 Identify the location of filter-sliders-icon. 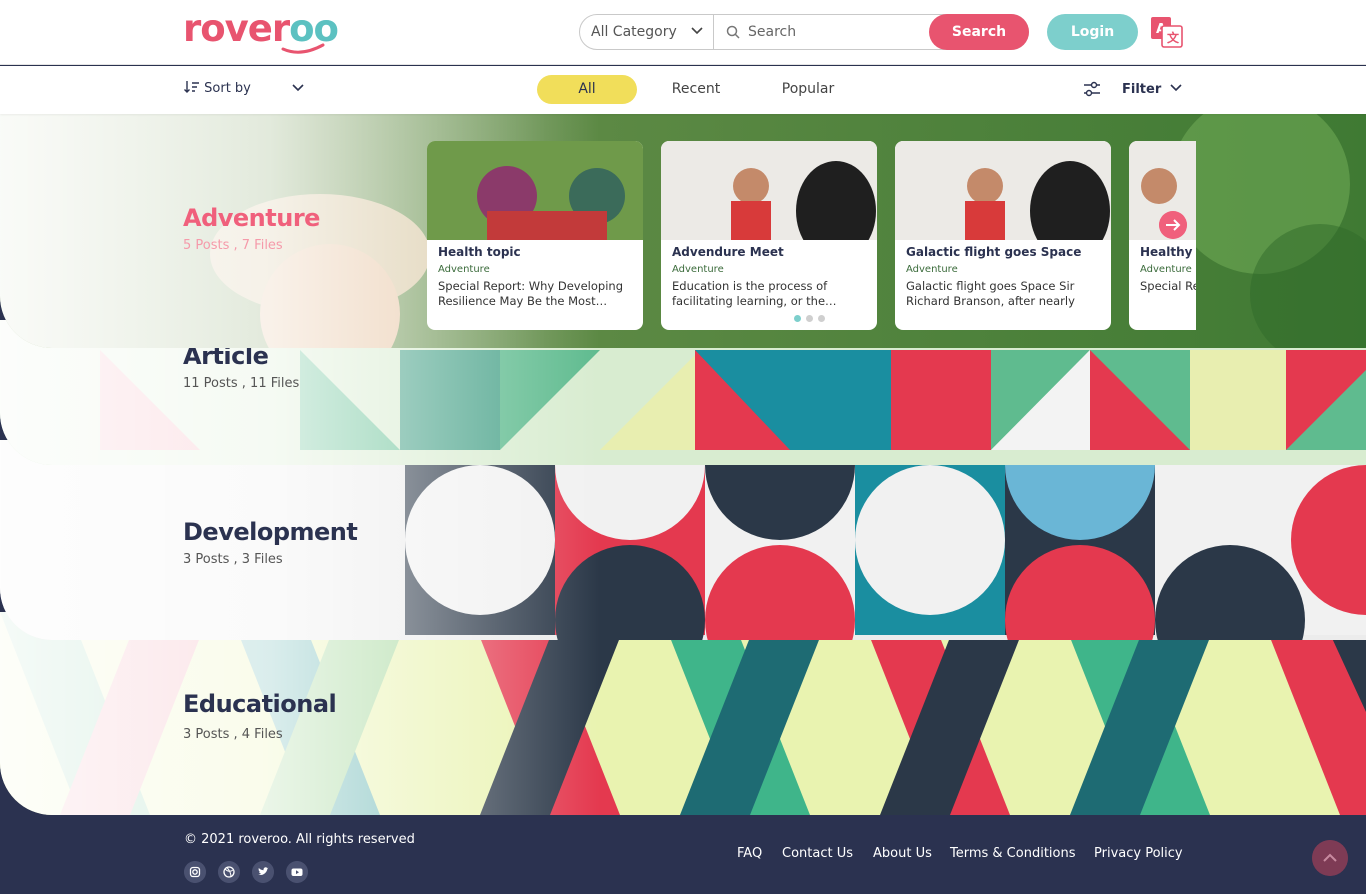
(1092, 89).